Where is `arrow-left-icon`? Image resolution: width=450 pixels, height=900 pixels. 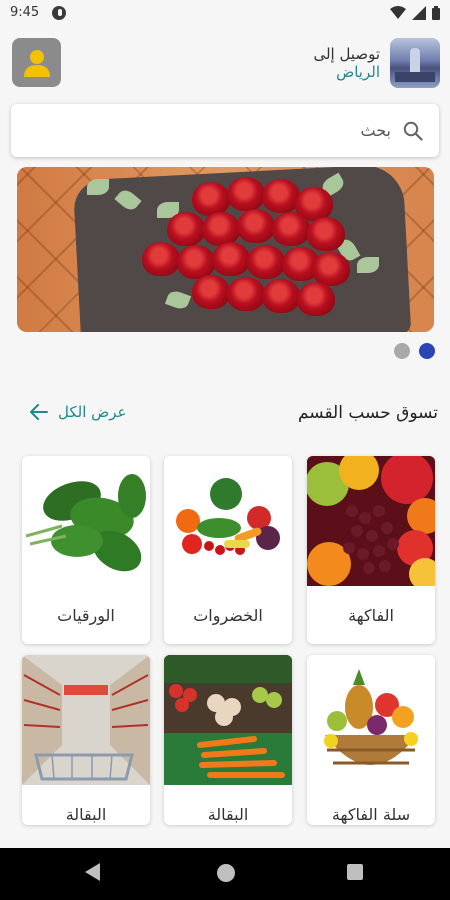
arrow-left-icon is located at coordinates (39, 412).